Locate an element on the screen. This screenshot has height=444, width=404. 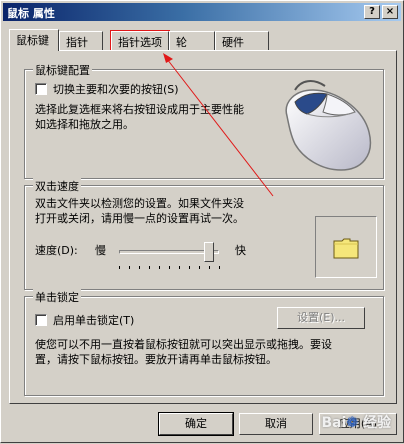
tab-buttons: 鼠标键 is located at coordinates (34, 40).